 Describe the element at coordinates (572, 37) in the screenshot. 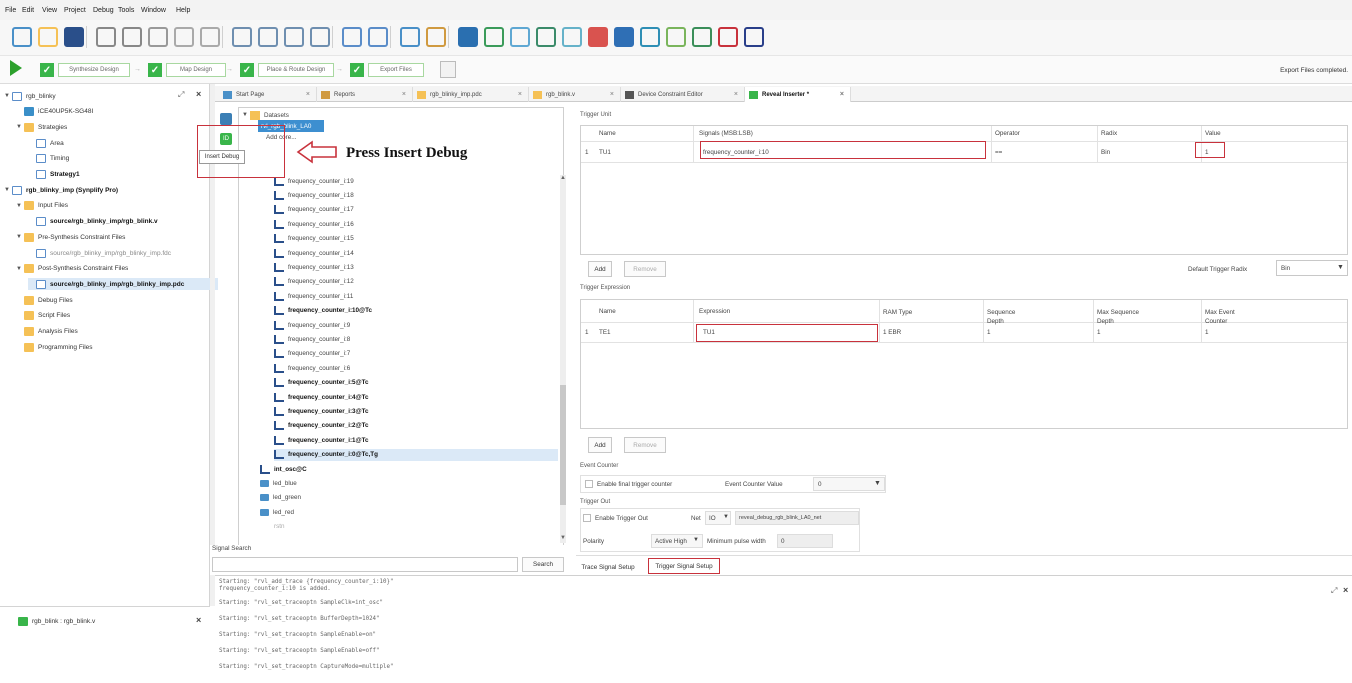

I see `timing-icon` at that location.